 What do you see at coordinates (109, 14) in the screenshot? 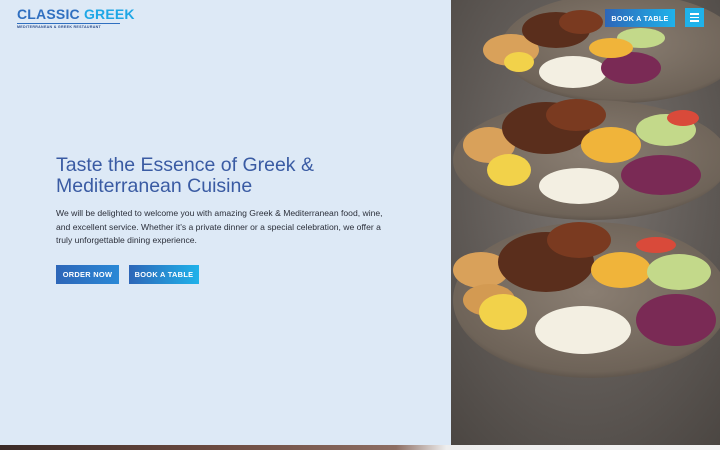
I see `logo-name-part2: GREEK` at bounding box center [109, 14].